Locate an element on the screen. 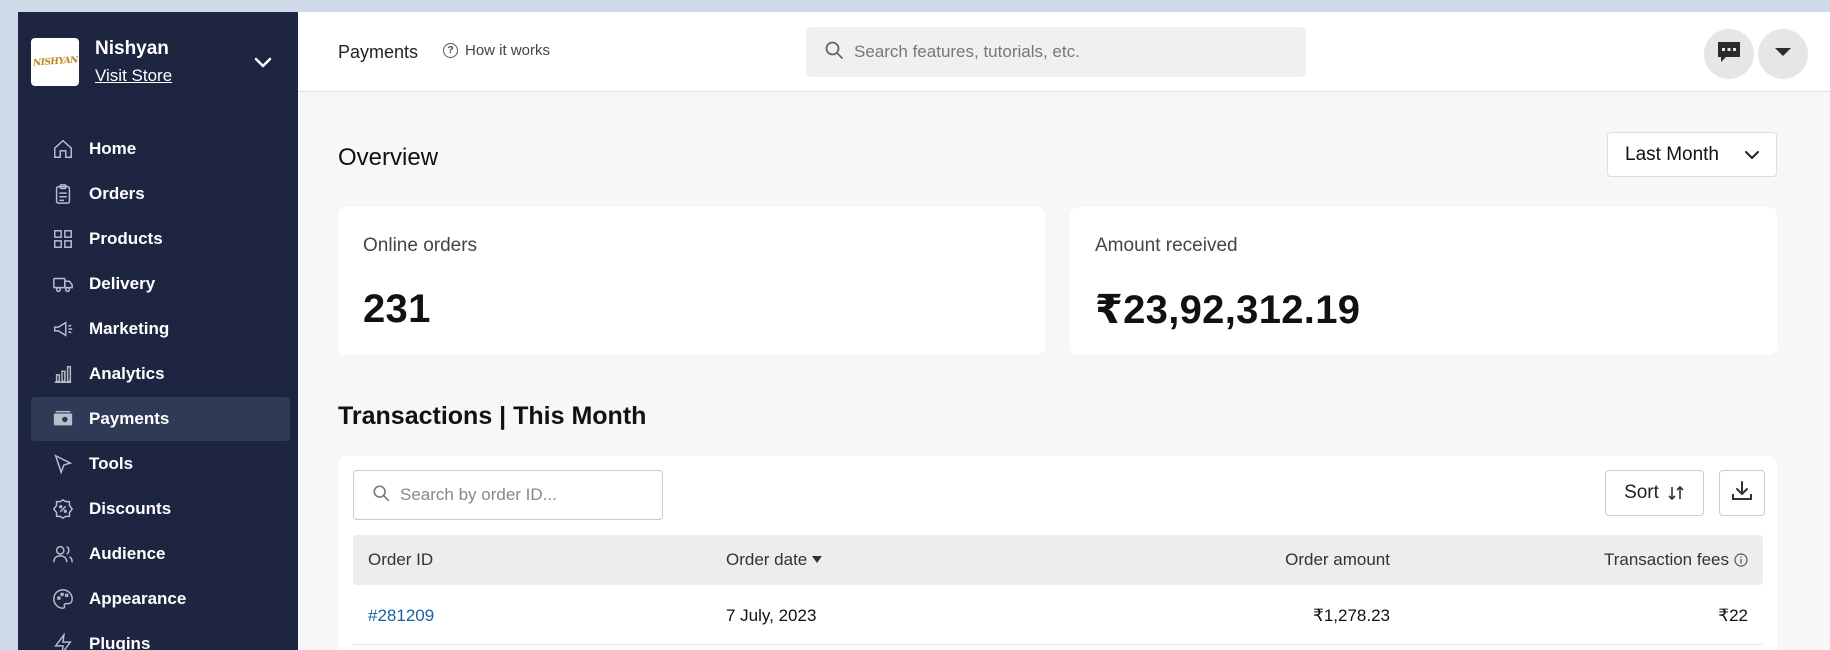  sidebar-item-label: Home is located at coordinates (113, 148).